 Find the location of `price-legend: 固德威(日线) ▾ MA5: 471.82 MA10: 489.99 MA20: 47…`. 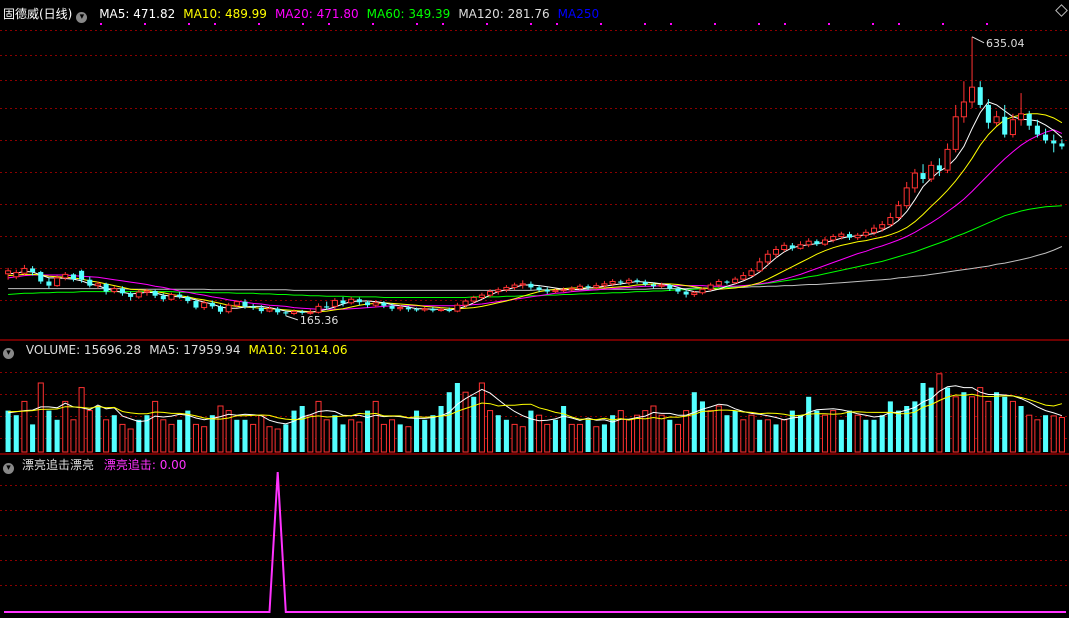

price-legend: 固德威(日线) ▾ MA5: 471.82 MA10: 489.99 MA20: 47… is located at coordinates (305, 14).